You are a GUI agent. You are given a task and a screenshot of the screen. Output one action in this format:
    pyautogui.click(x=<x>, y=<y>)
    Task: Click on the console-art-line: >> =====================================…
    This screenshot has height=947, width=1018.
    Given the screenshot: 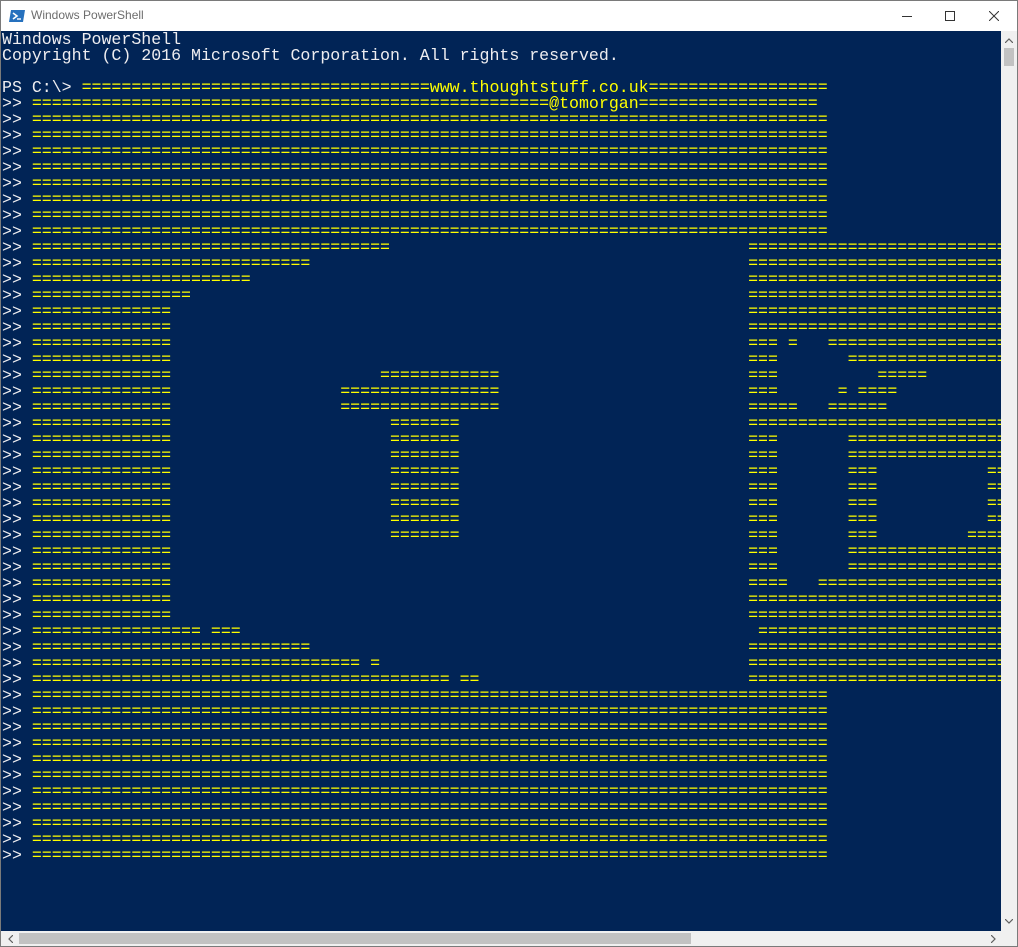 What is the action you would take?
    pyautogui.click(x=501, y=855)
    